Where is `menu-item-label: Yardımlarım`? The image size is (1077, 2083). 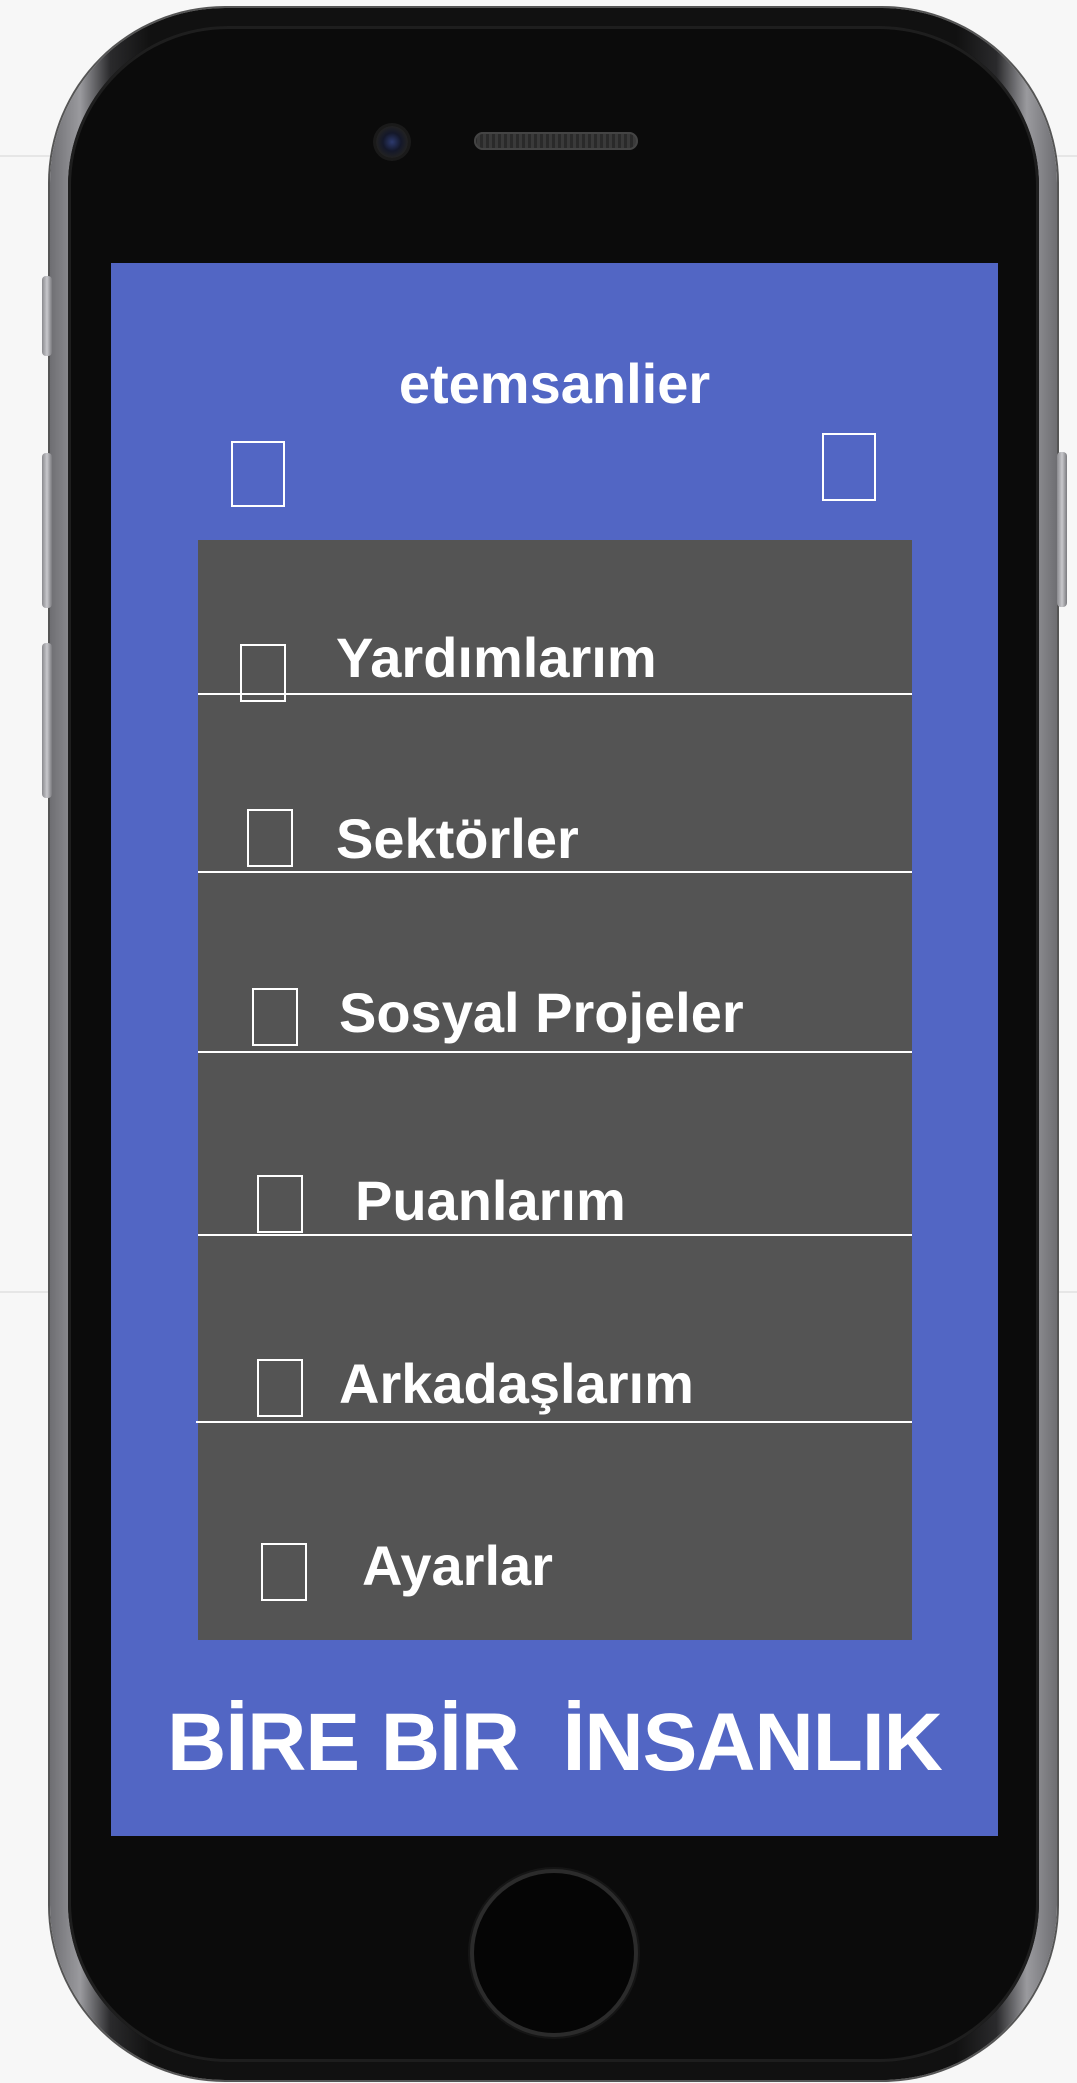
menu-item-label: Yardımlarım is located at coordinates (496, 657).